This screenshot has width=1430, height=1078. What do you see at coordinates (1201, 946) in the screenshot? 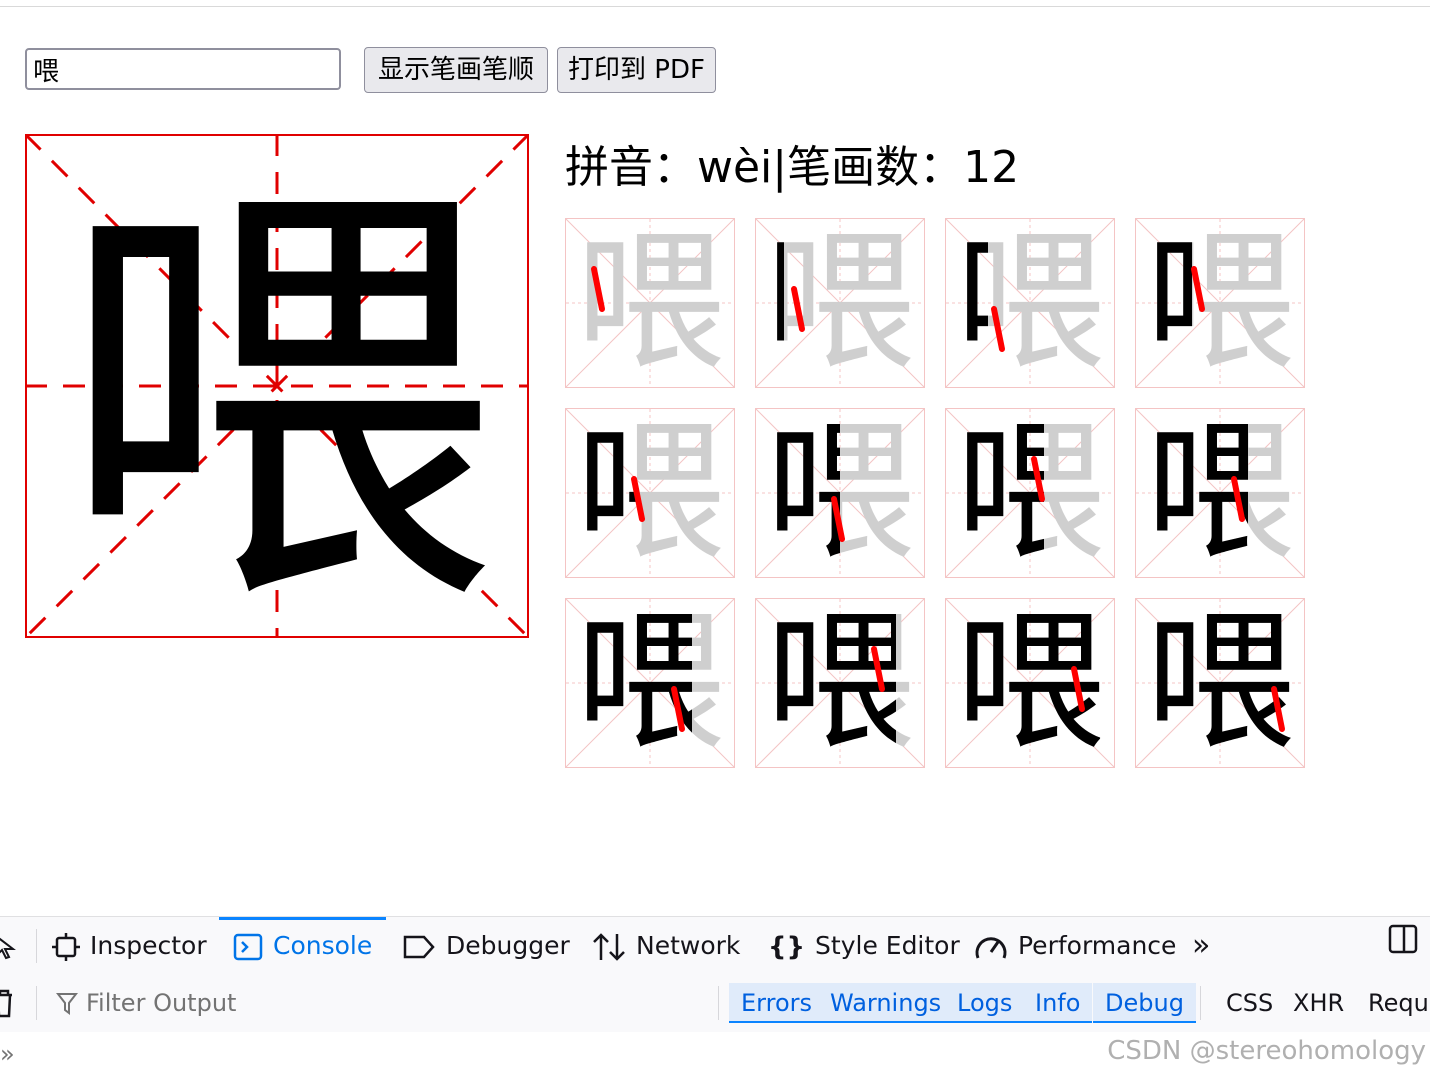
I see `more-tabs-chevron-icon: »` at bounding box center [1201, 946].